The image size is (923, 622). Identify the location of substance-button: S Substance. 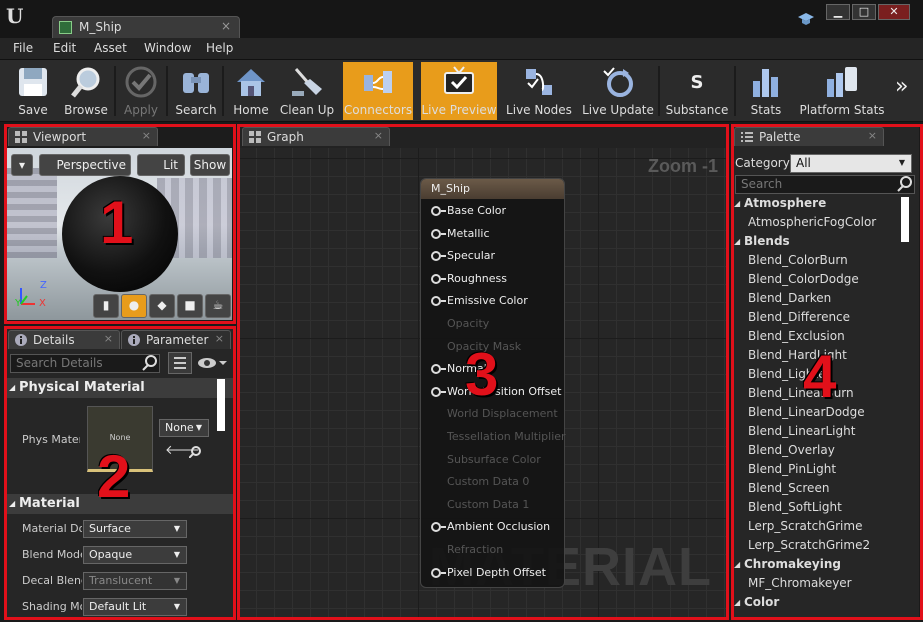
(697, 91).